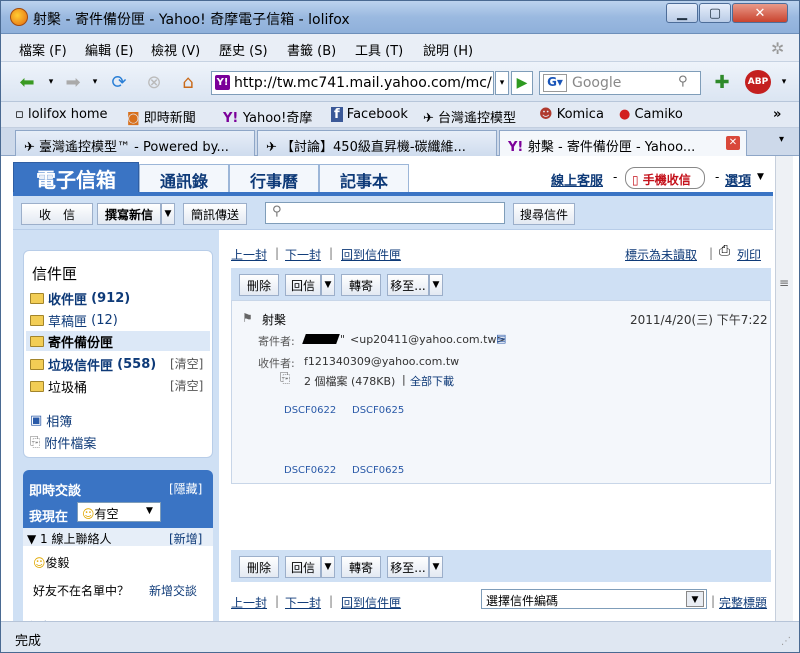 The image size is (800, 653). Describe the element at coordinates (760, 13) in the screenshot. I see `close-window-button: ✕` at that location.